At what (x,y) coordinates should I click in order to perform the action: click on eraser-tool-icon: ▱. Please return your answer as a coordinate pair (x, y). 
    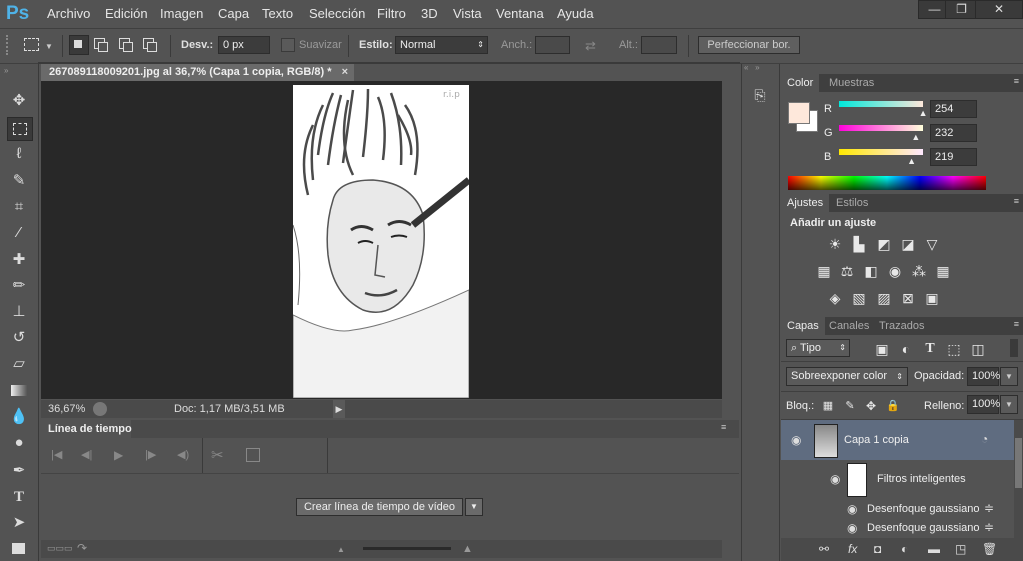
    Looking at the image, I should click on (19, 364).